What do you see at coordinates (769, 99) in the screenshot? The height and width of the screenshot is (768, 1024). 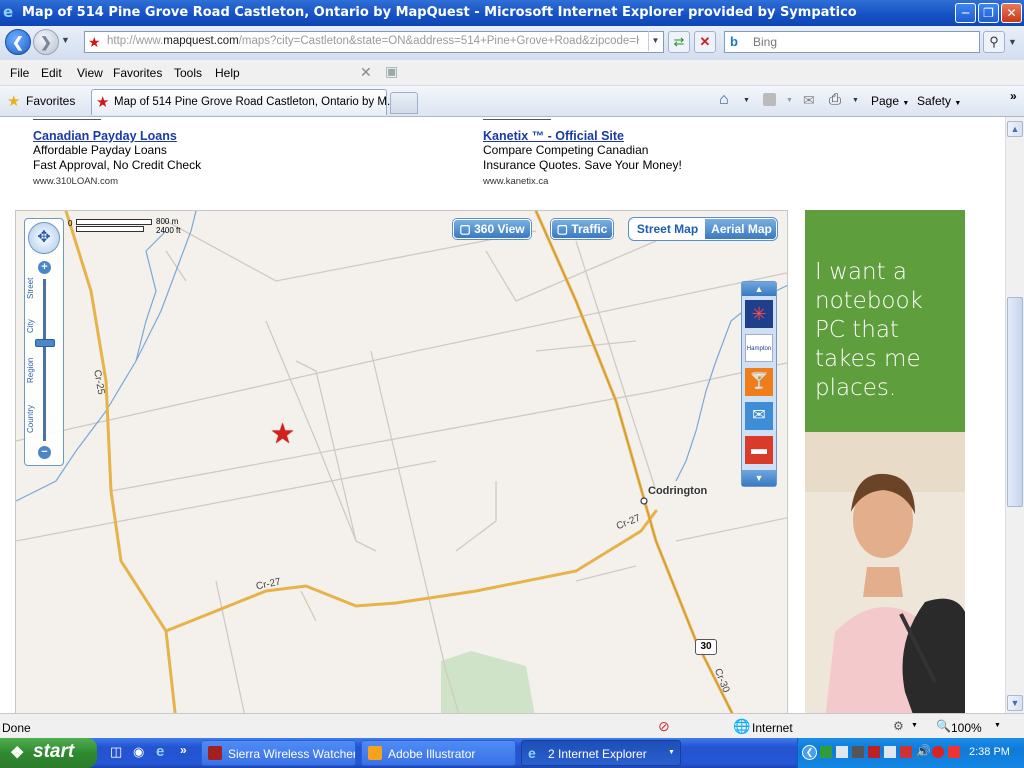 I see `feeds-icon` at bounding box center [769, 99].